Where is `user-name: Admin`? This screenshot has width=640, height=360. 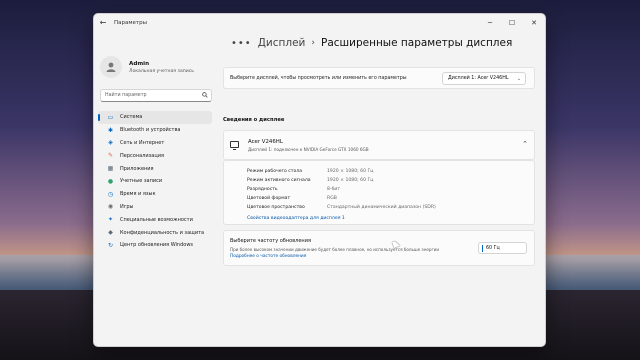 user-name: Admin is located at coordinates (139, 63).